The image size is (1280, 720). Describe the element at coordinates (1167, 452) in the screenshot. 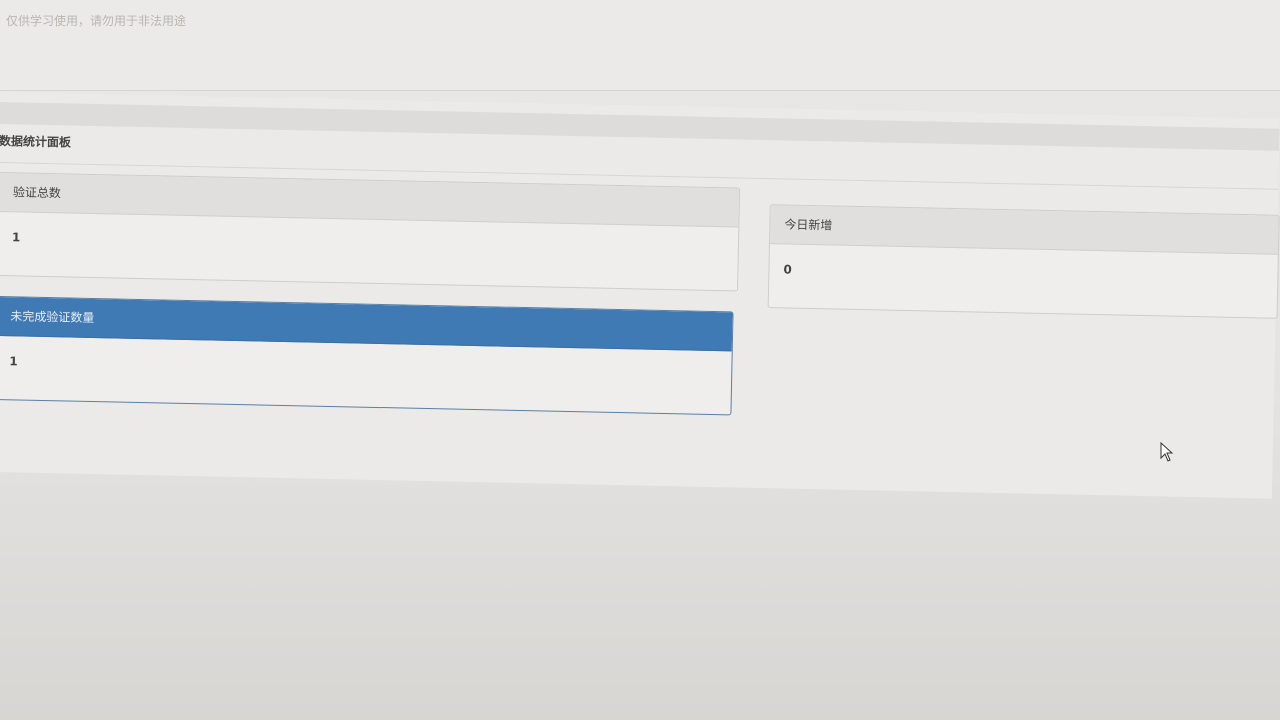

I see `mouse-pointer-icon` at that location.